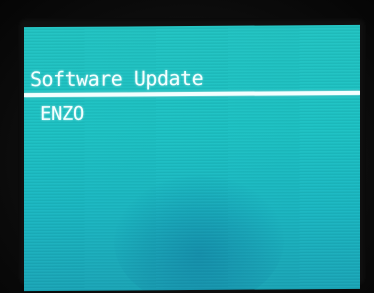 This screenshot has width=374, height=293. What do you see at coordinates (192, 94) in the screenshot?
I see `title-divider` at bounding box center [192, 94].